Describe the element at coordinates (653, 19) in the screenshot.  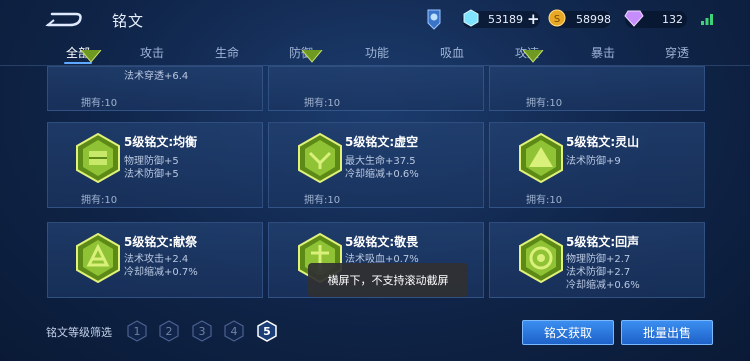
I see `gem-resource: 132` at that location.